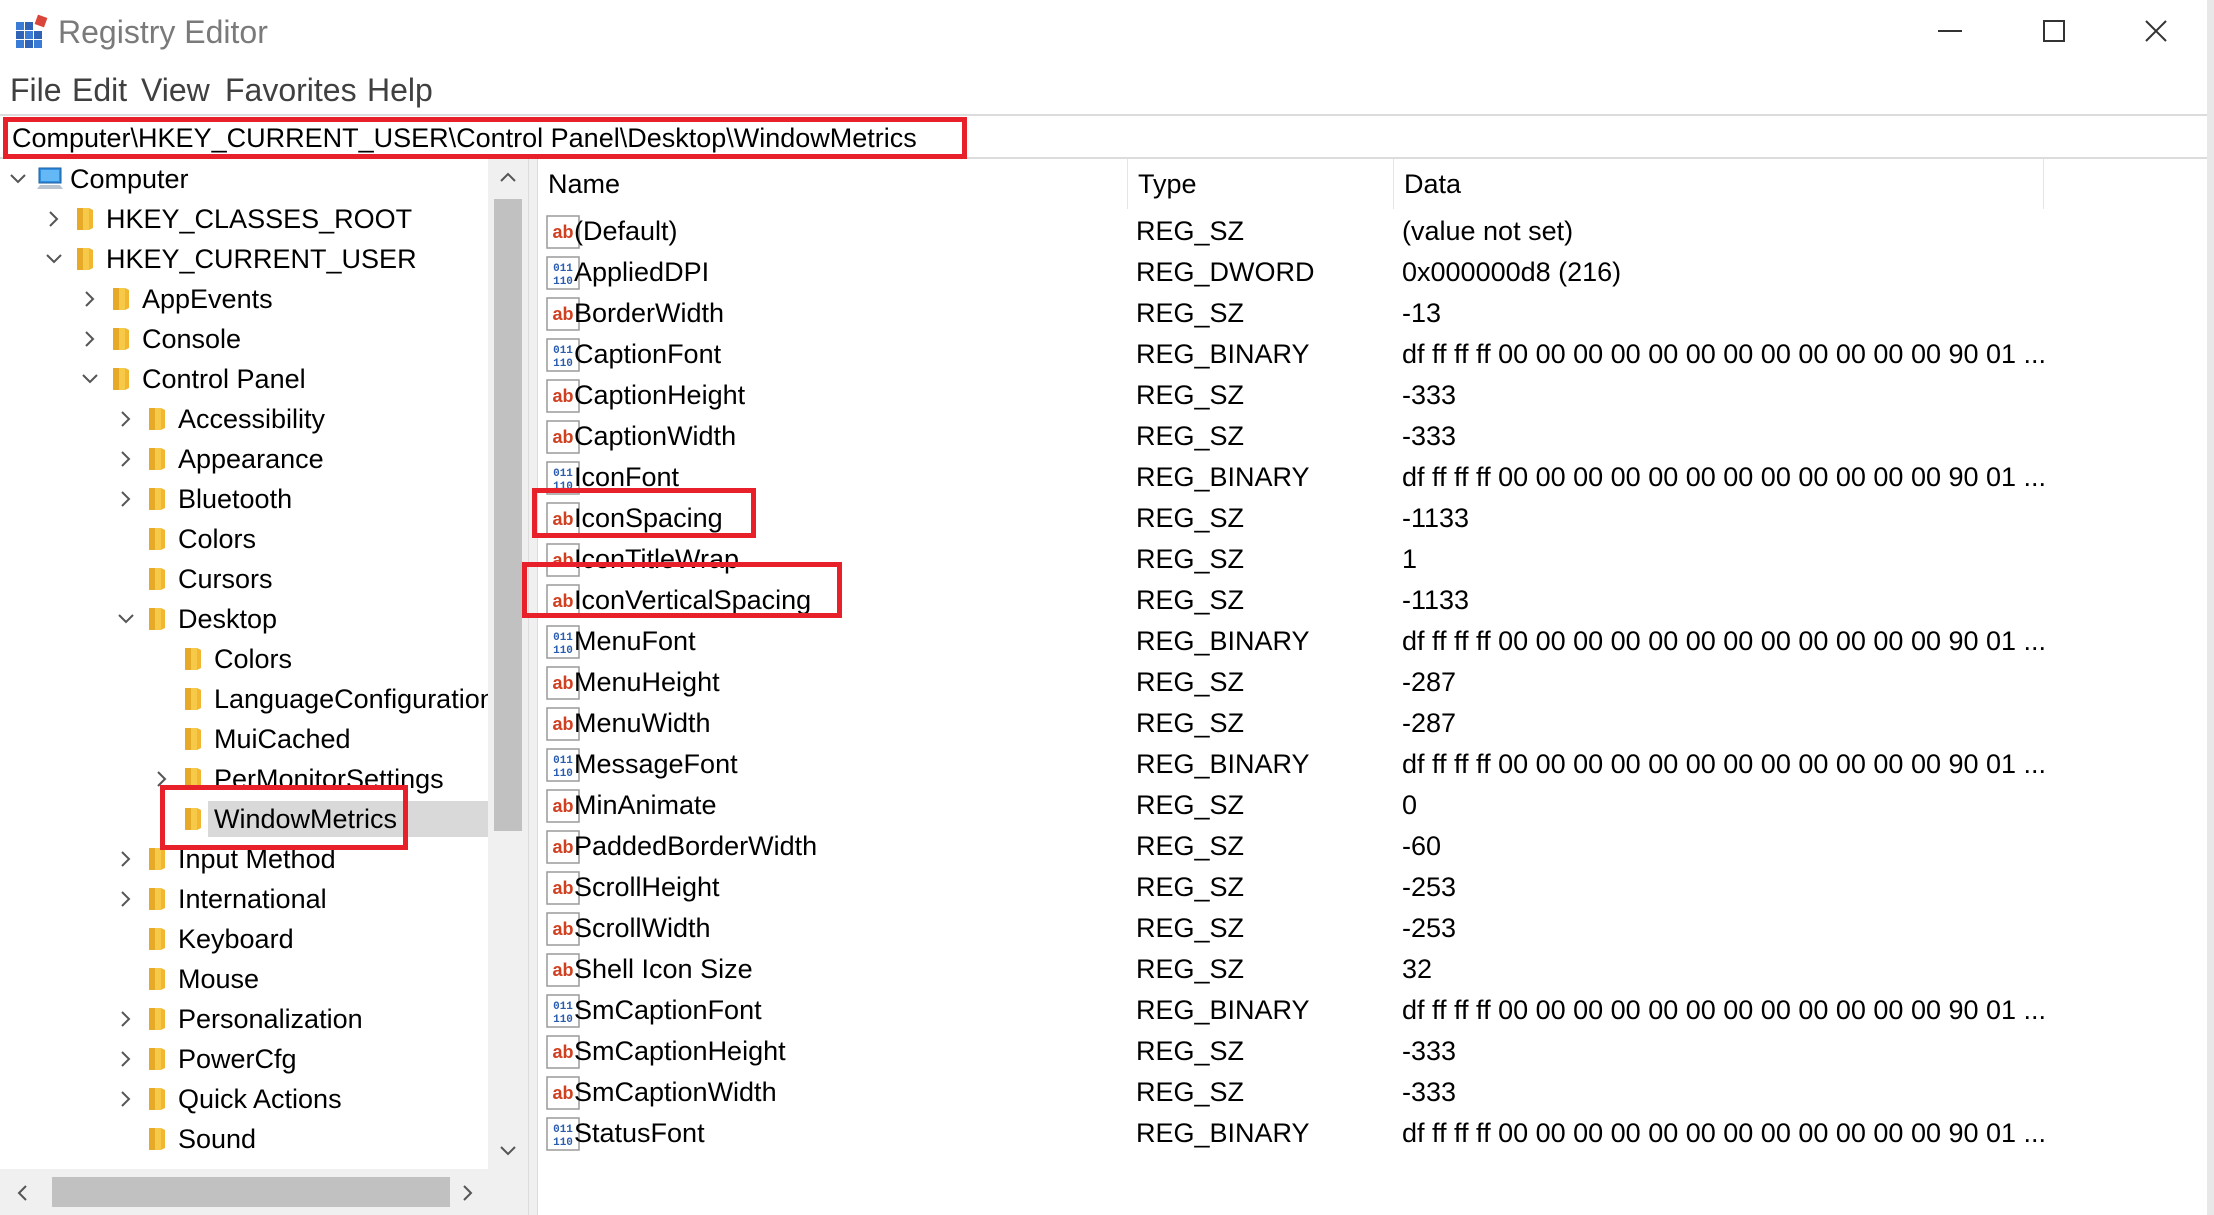 The image size is (2214, 1215). Describe the element at coordinates (1950, 31) in the screenshot. I see `minimize-button` at that location.